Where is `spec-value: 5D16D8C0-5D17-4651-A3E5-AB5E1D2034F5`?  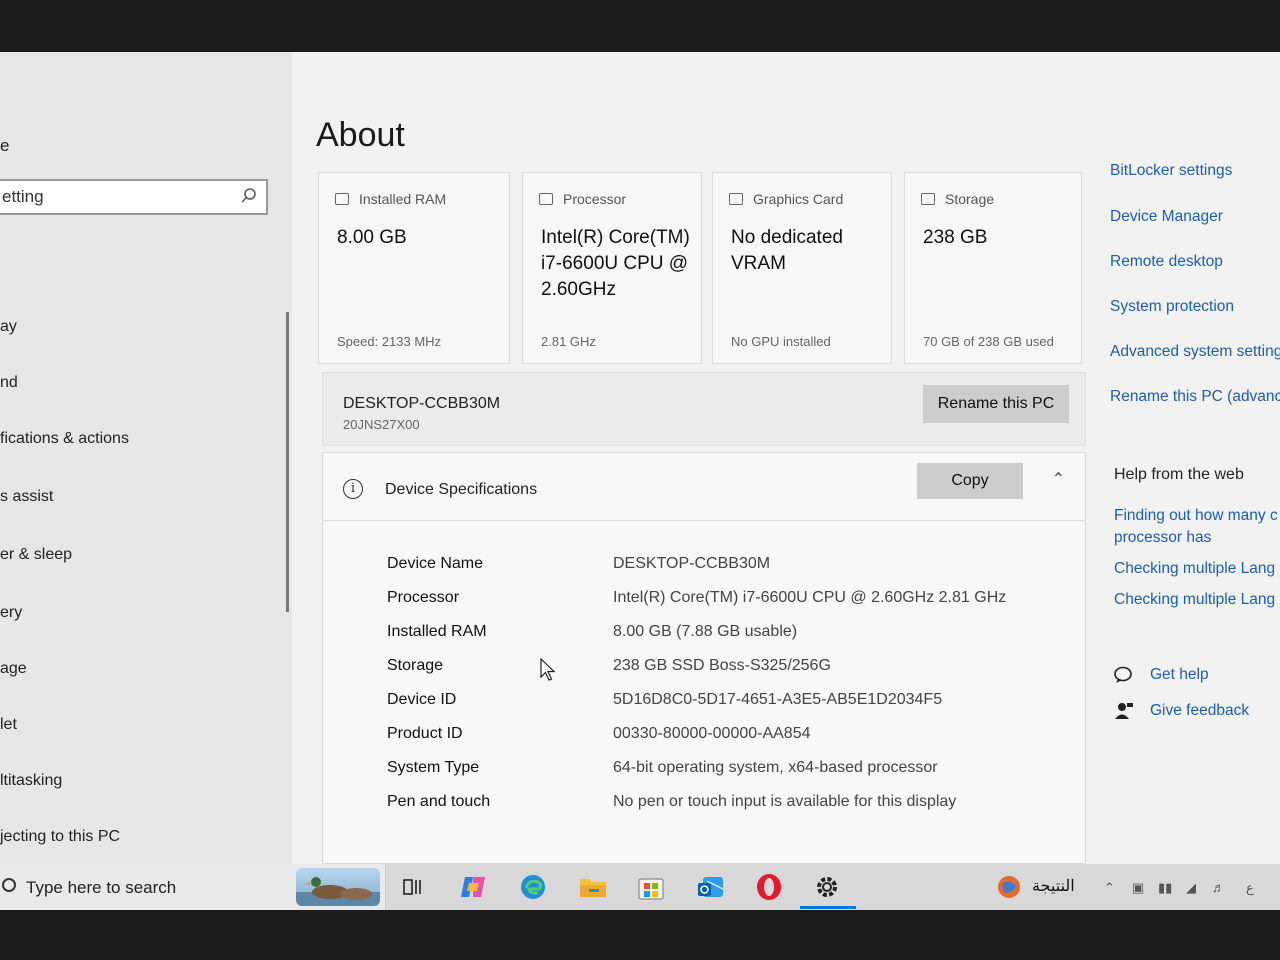
spec-value: 5D16D8C0-5D17-4651-A3E5-AB5E1D2034F5 is located at coordinates (778, 699).